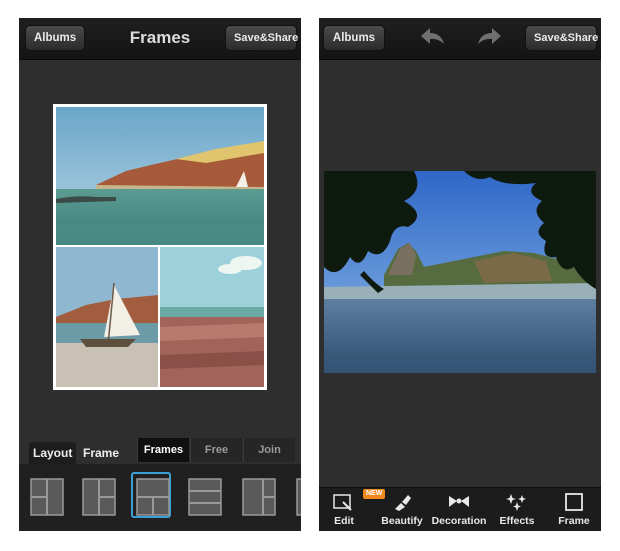 This screenshot has height=551, width=620. What do you see at coordinates (212, 317) in the screenshot?
I see `collage-photo-bottom-right` at bounding box center [212, 317].